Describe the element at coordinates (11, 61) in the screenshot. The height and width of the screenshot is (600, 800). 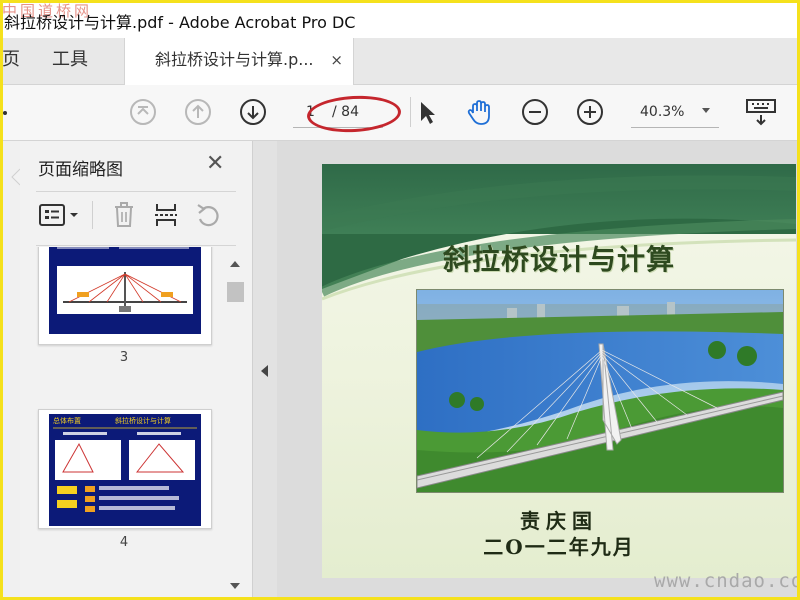
I see `tab-home: 页` at that location.